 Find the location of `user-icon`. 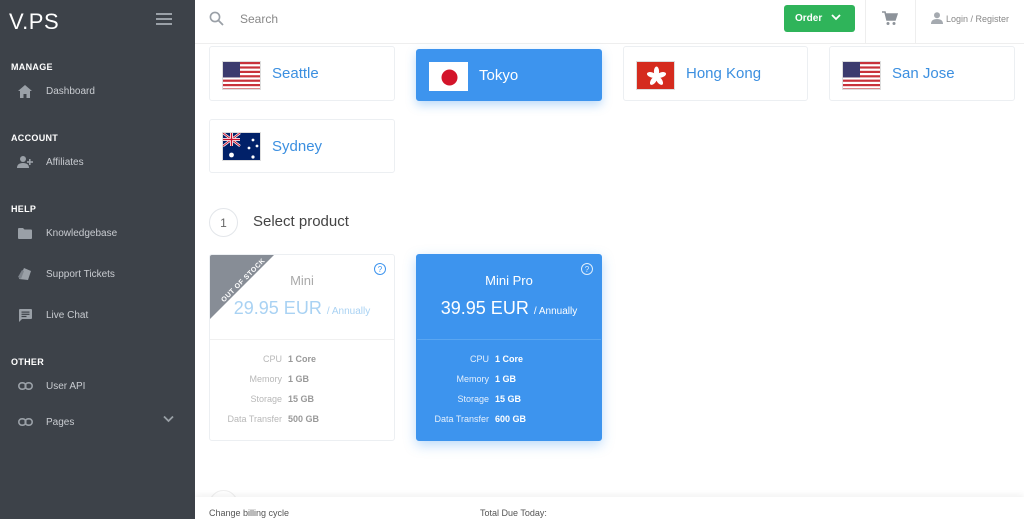

user-icon is located at coordinates (937, 19).